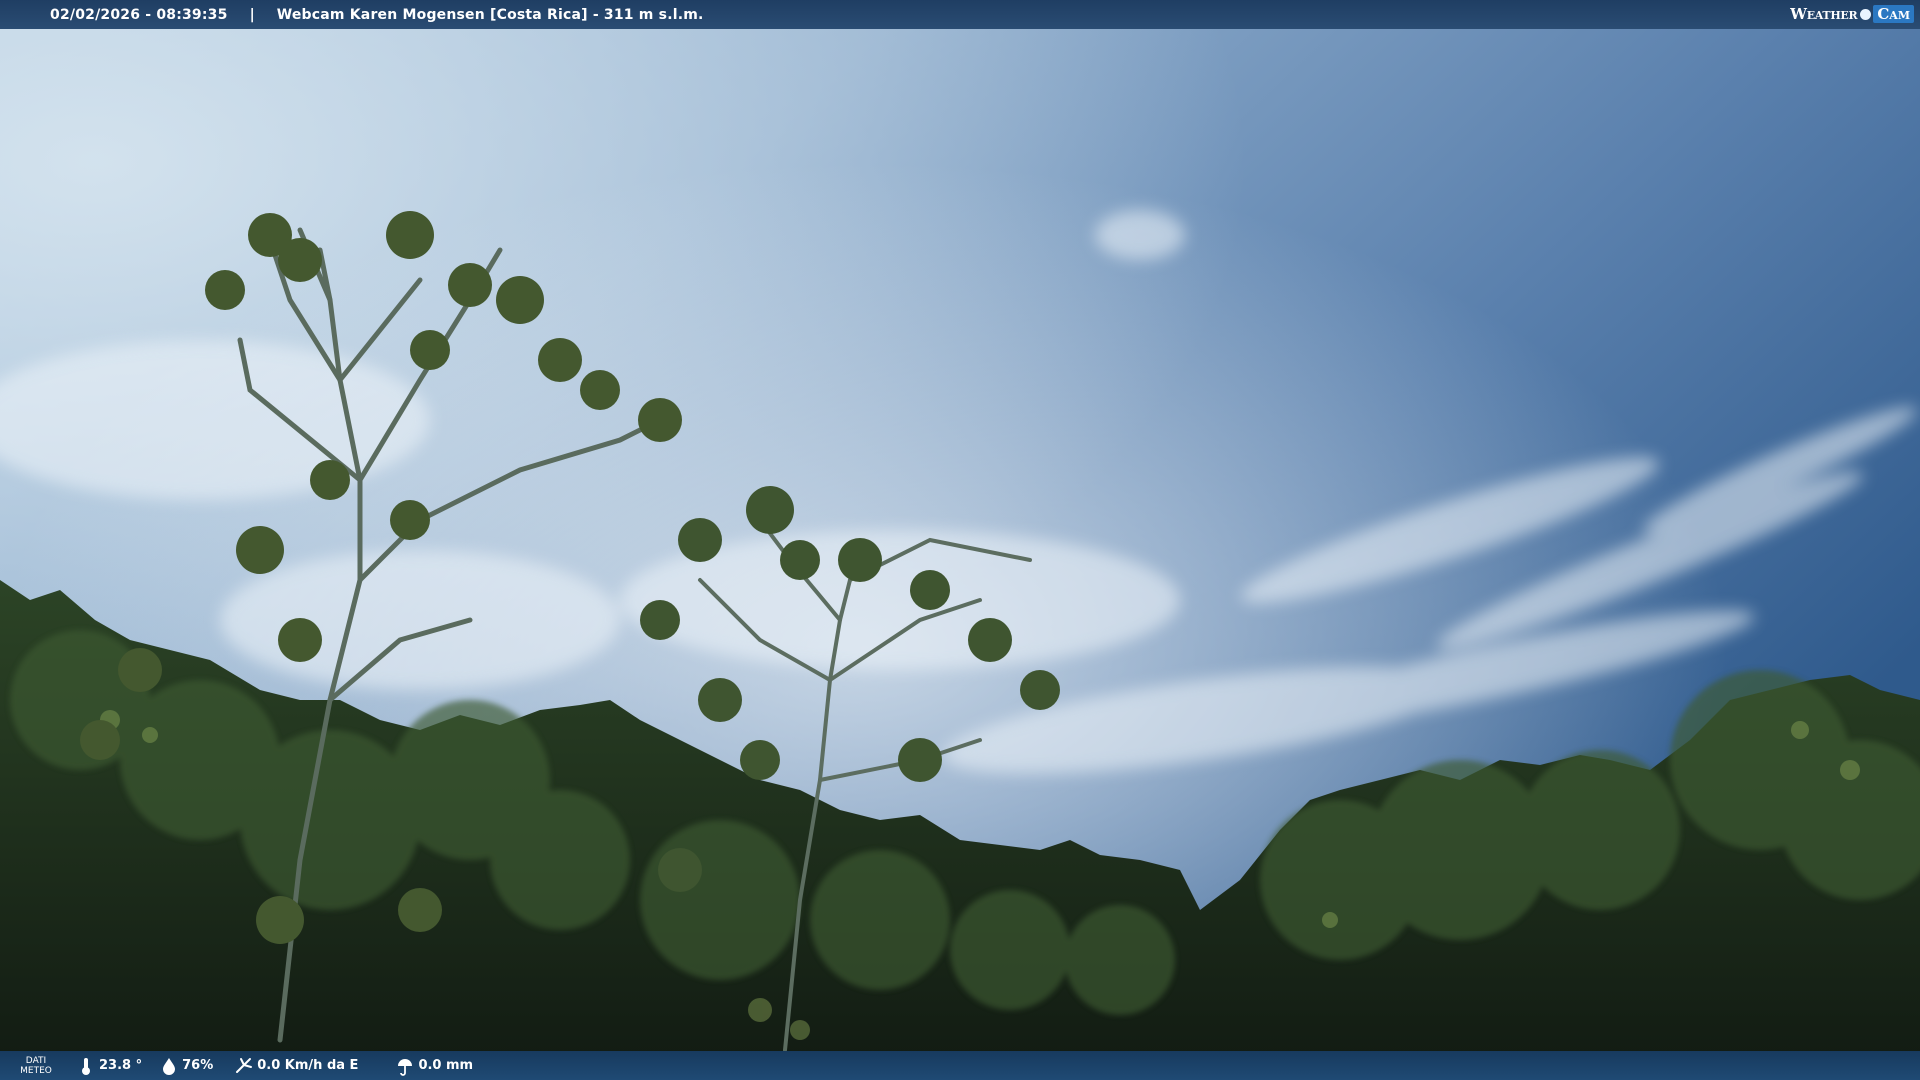 The height and width of the screenshot is (1080, 1920). Describe the element at coordinates (308, 1065) in the screenshot. I see `wind-value: 0.0 Km/h da E` at that location.